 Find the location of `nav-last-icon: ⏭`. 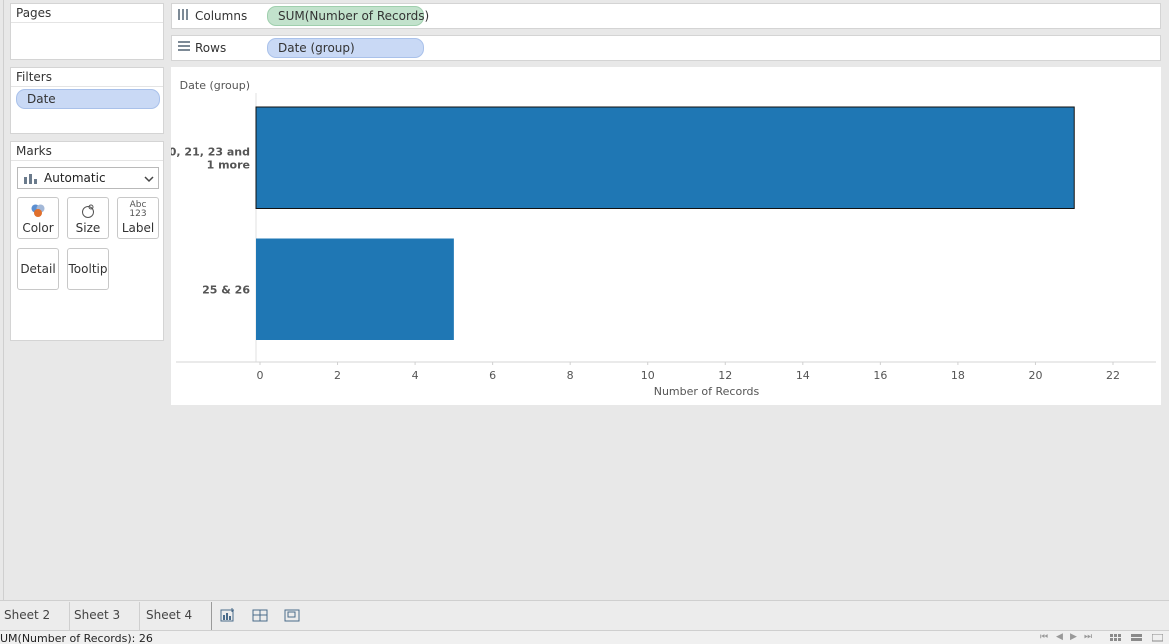

nav-last-icon: ⏭ is located at coordinates (1088, 637).